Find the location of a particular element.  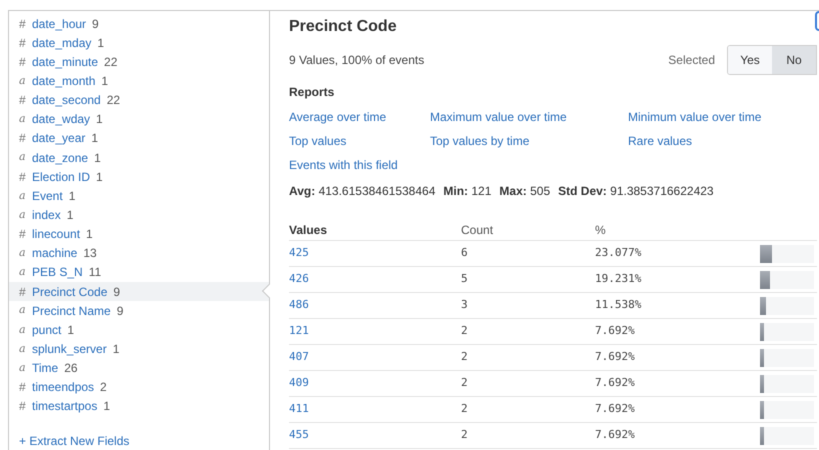

stat-text: Std Dev: 91.3853716622423 is located at coordinates (636, 191).